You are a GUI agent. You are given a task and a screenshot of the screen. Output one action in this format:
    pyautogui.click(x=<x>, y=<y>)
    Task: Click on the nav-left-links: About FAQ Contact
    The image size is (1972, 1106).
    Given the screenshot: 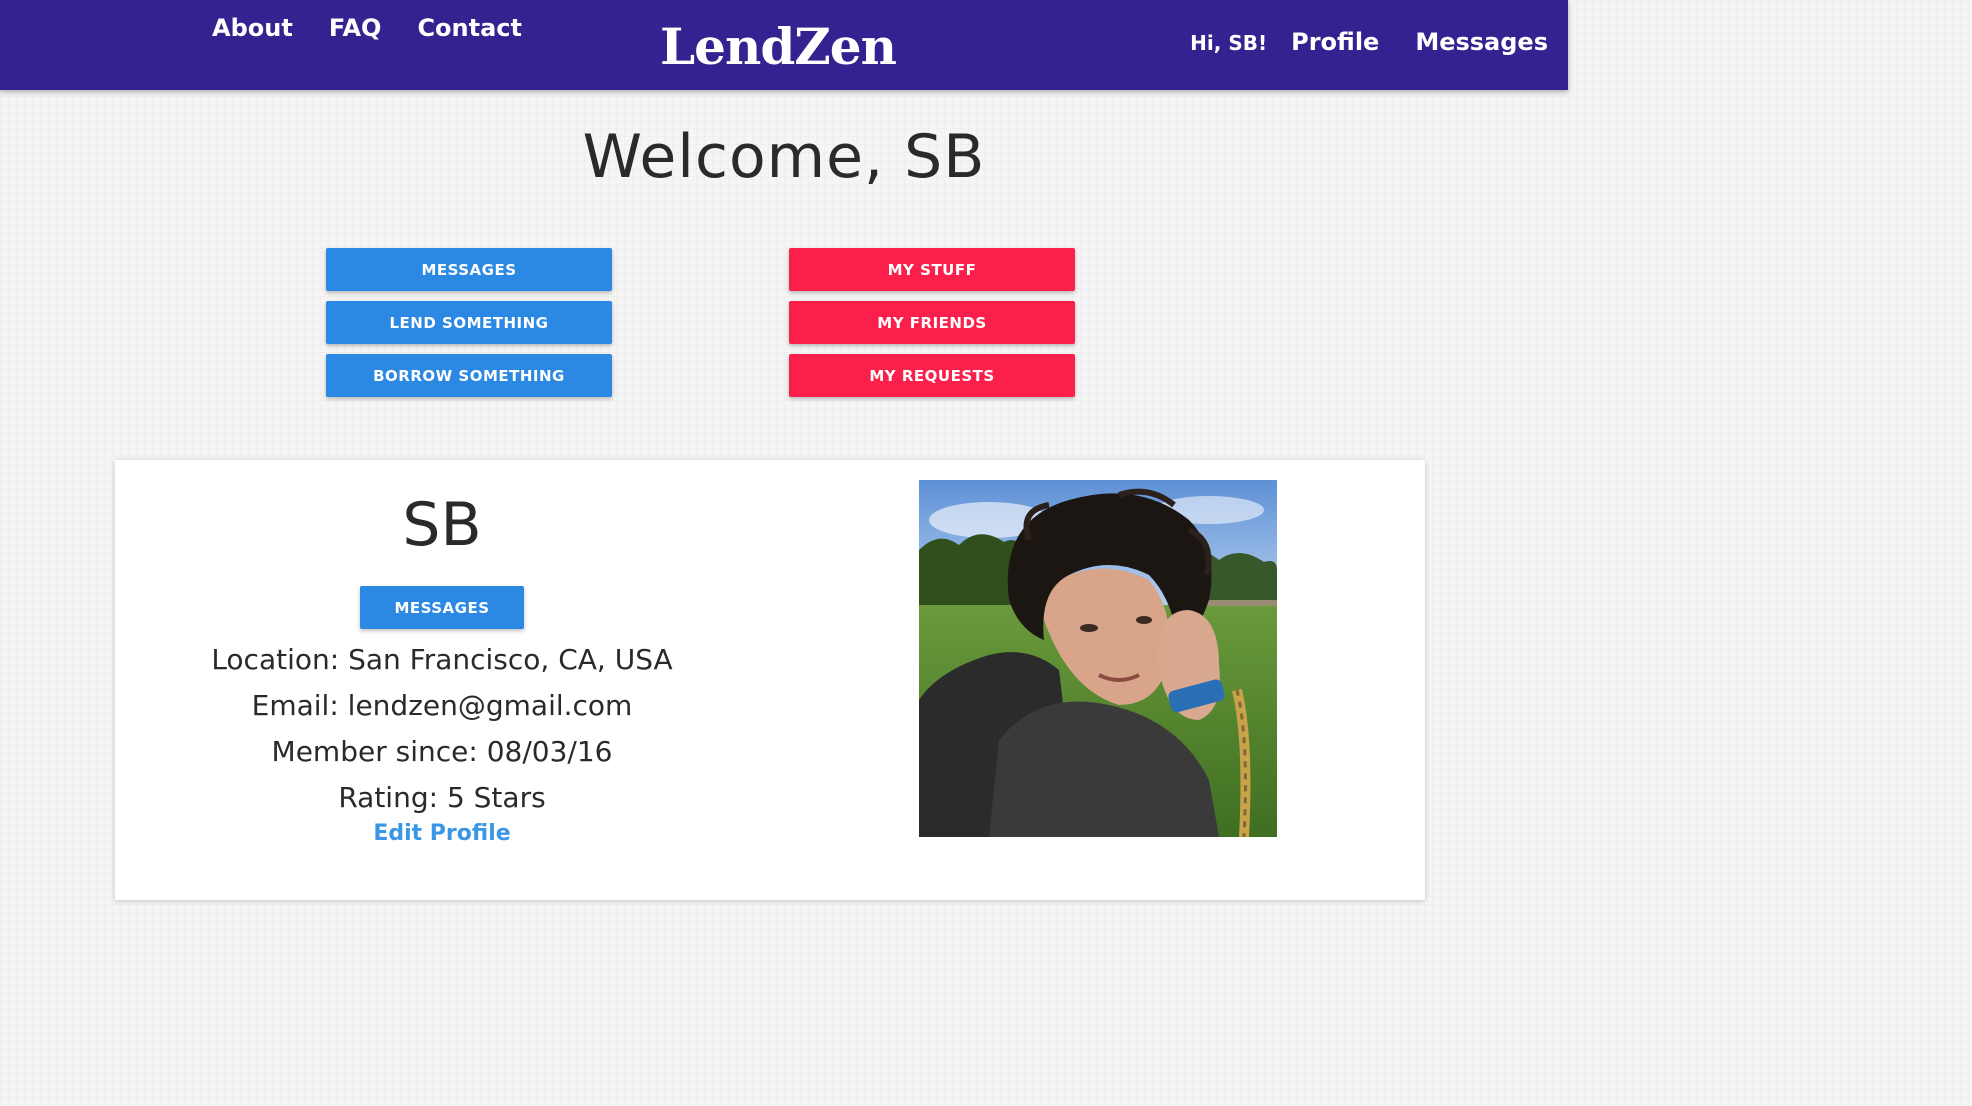 What is the action you would take?
    pyautogui.click(x=367, y=28)
    